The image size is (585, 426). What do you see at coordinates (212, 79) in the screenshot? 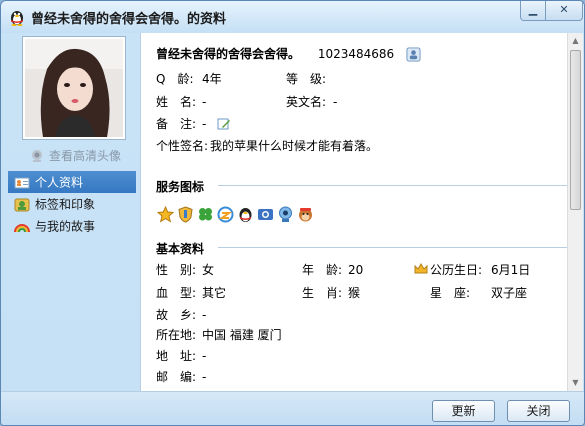
I see `qq-age-value: 4年` at bounding box center [212, 79].